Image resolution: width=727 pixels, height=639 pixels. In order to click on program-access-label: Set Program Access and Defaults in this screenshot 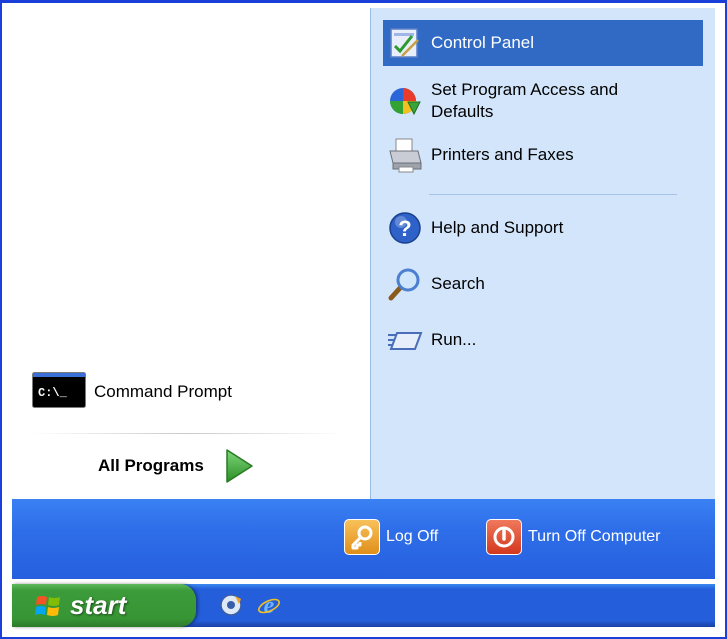, I will do `click(525, 100)`.